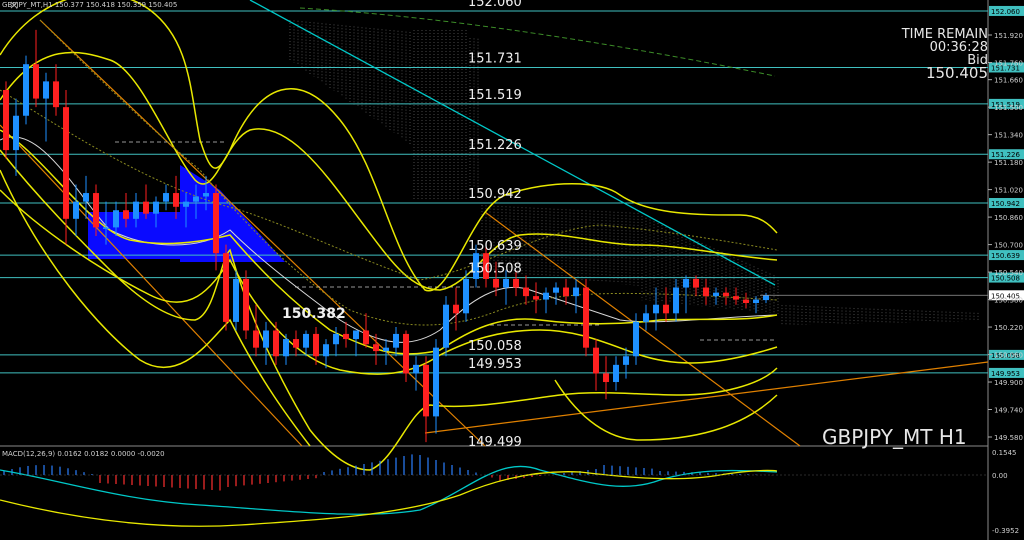 The image size is (1024, 540). What do you see at coordinates (642, 329) in the screenshot?
I see `orange-channel-line` at bounding box center [642, 329].